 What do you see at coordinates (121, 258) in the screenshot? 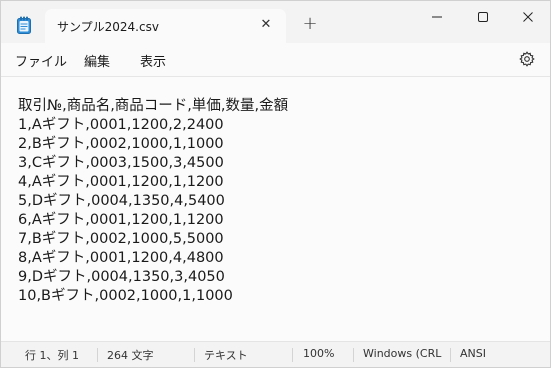
I see `editor-line: 8,Aギフト,0001,1200,4,4800` at bounding box center [121, 258].